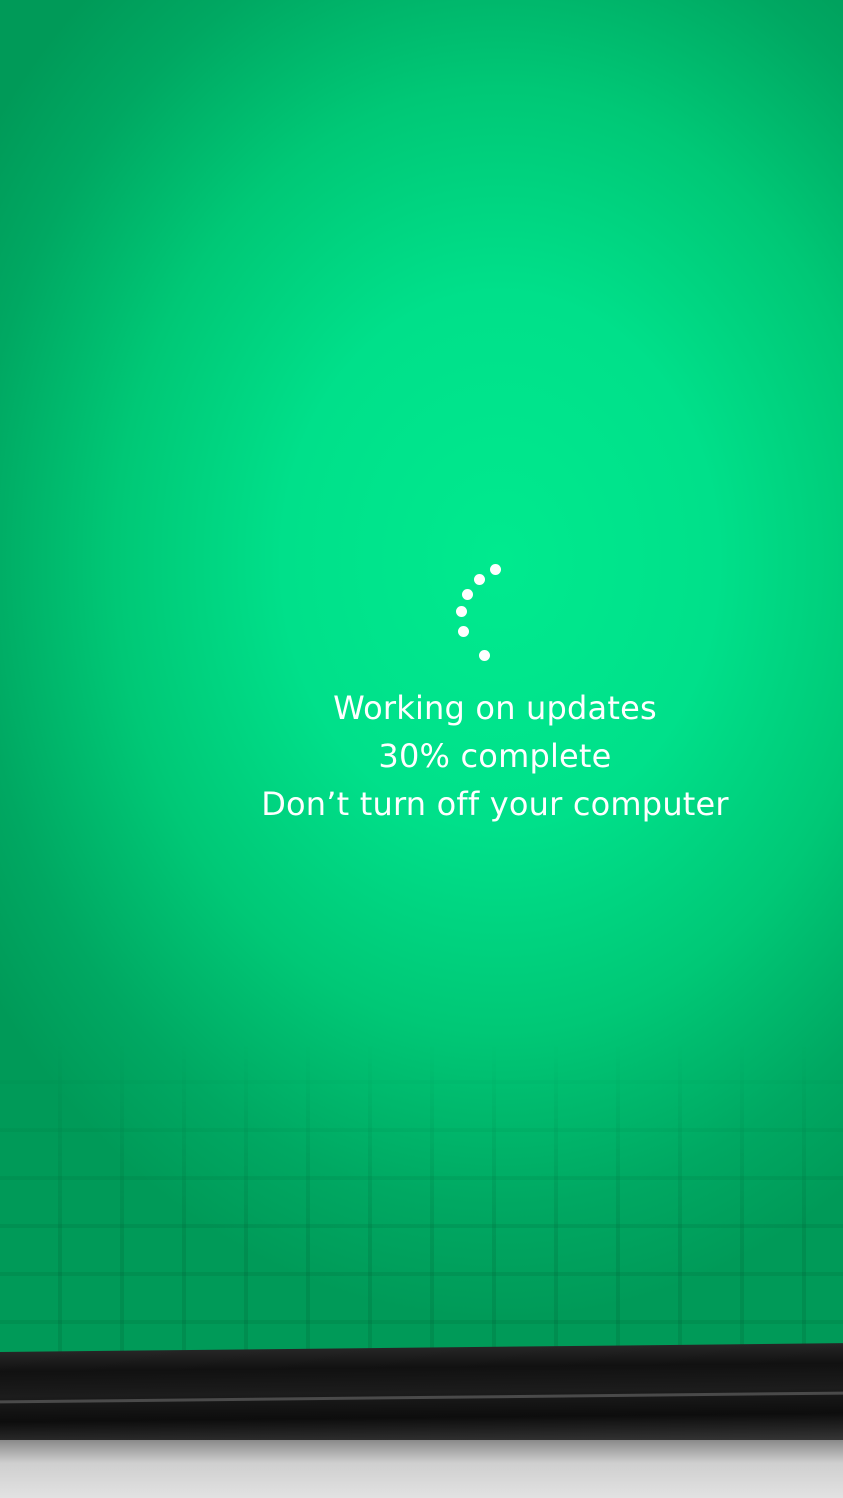 The height and width of the screenshot is (1498, 843). I want to click on progress-text: 30% complete, so click(495, 756).